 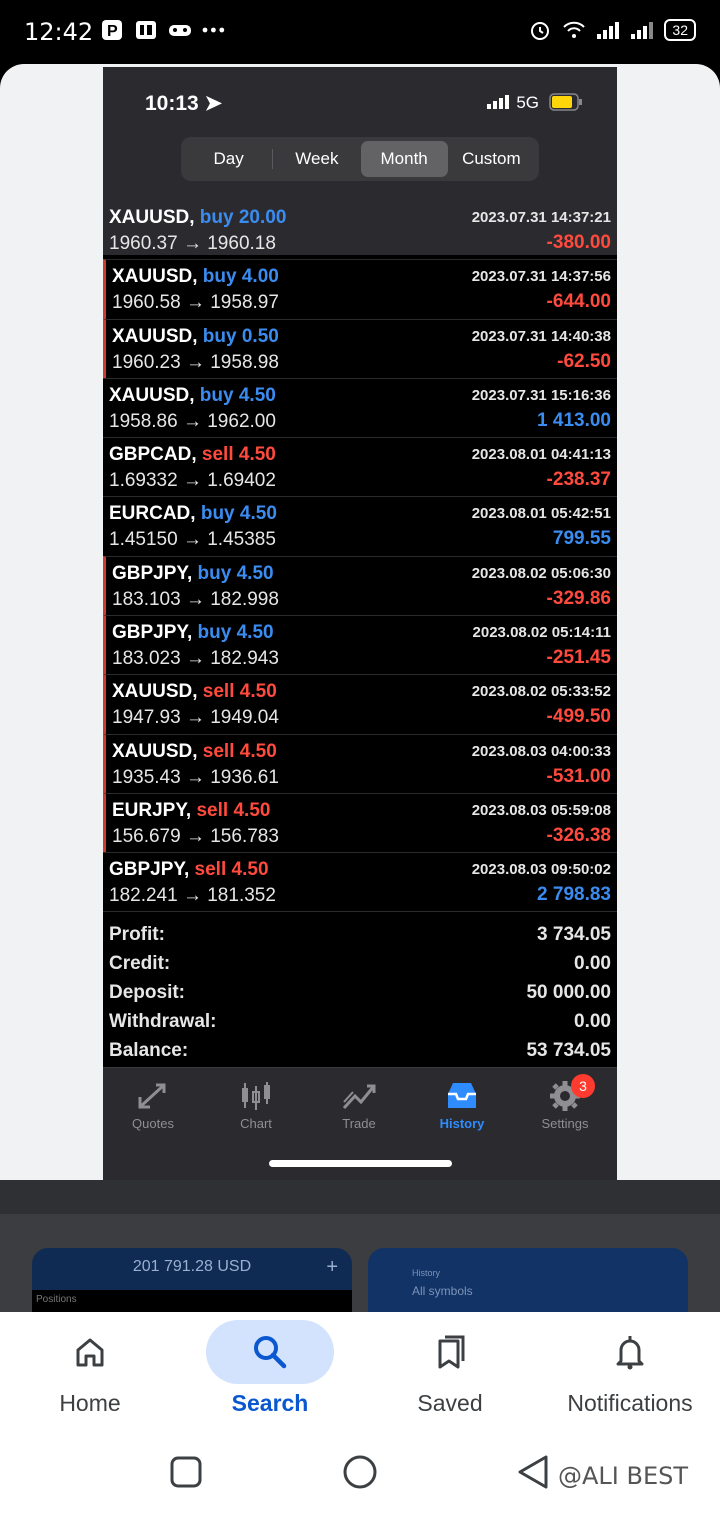 I want to click on trade-profit: -62.50, so click(x=584, y=361).